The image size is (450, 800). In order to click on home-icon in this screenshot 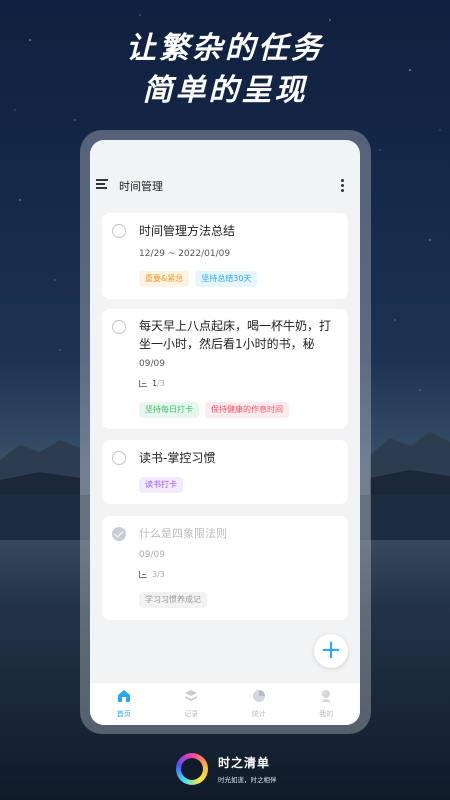, I will do `click(123, 696)`.